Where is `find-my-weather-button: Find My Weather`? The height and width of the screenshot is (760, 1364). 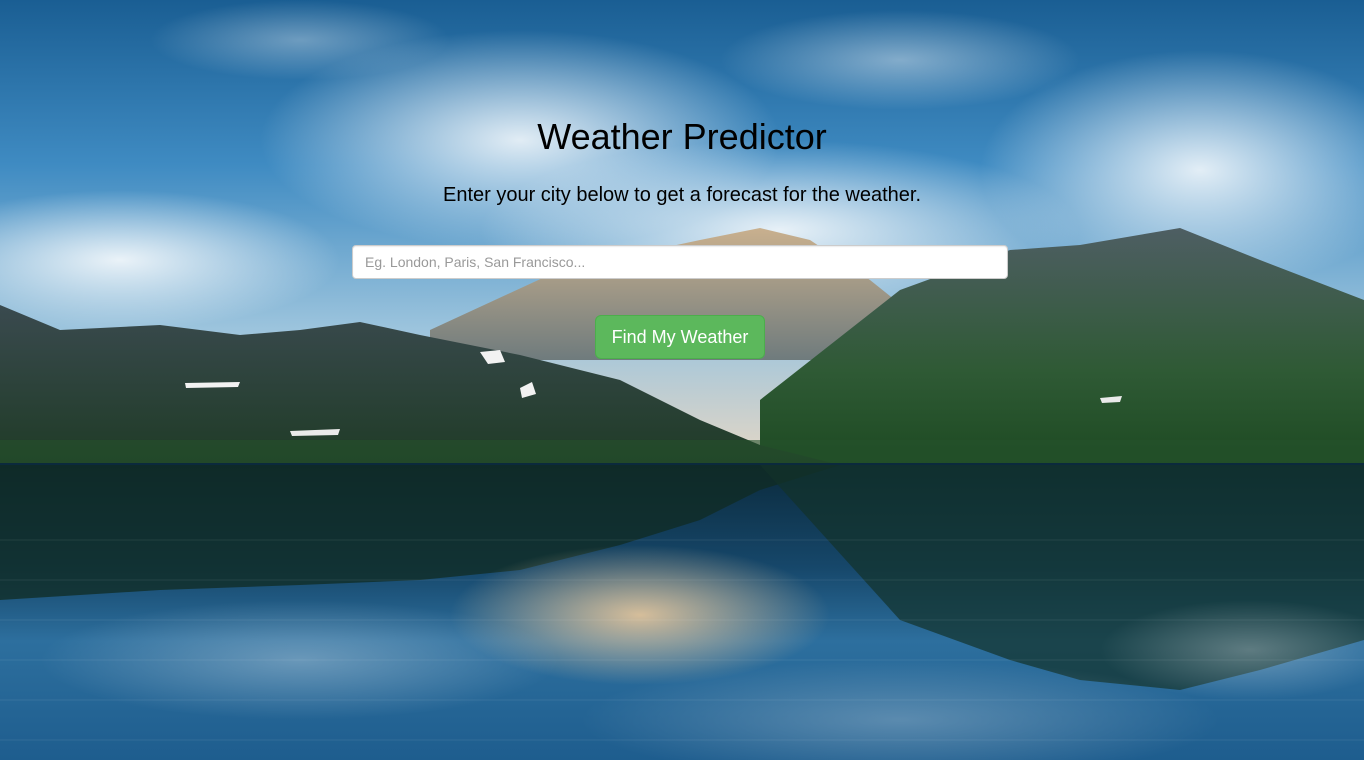 find-my-weather-button: Find My Weather is located at coordinates (680, 337).